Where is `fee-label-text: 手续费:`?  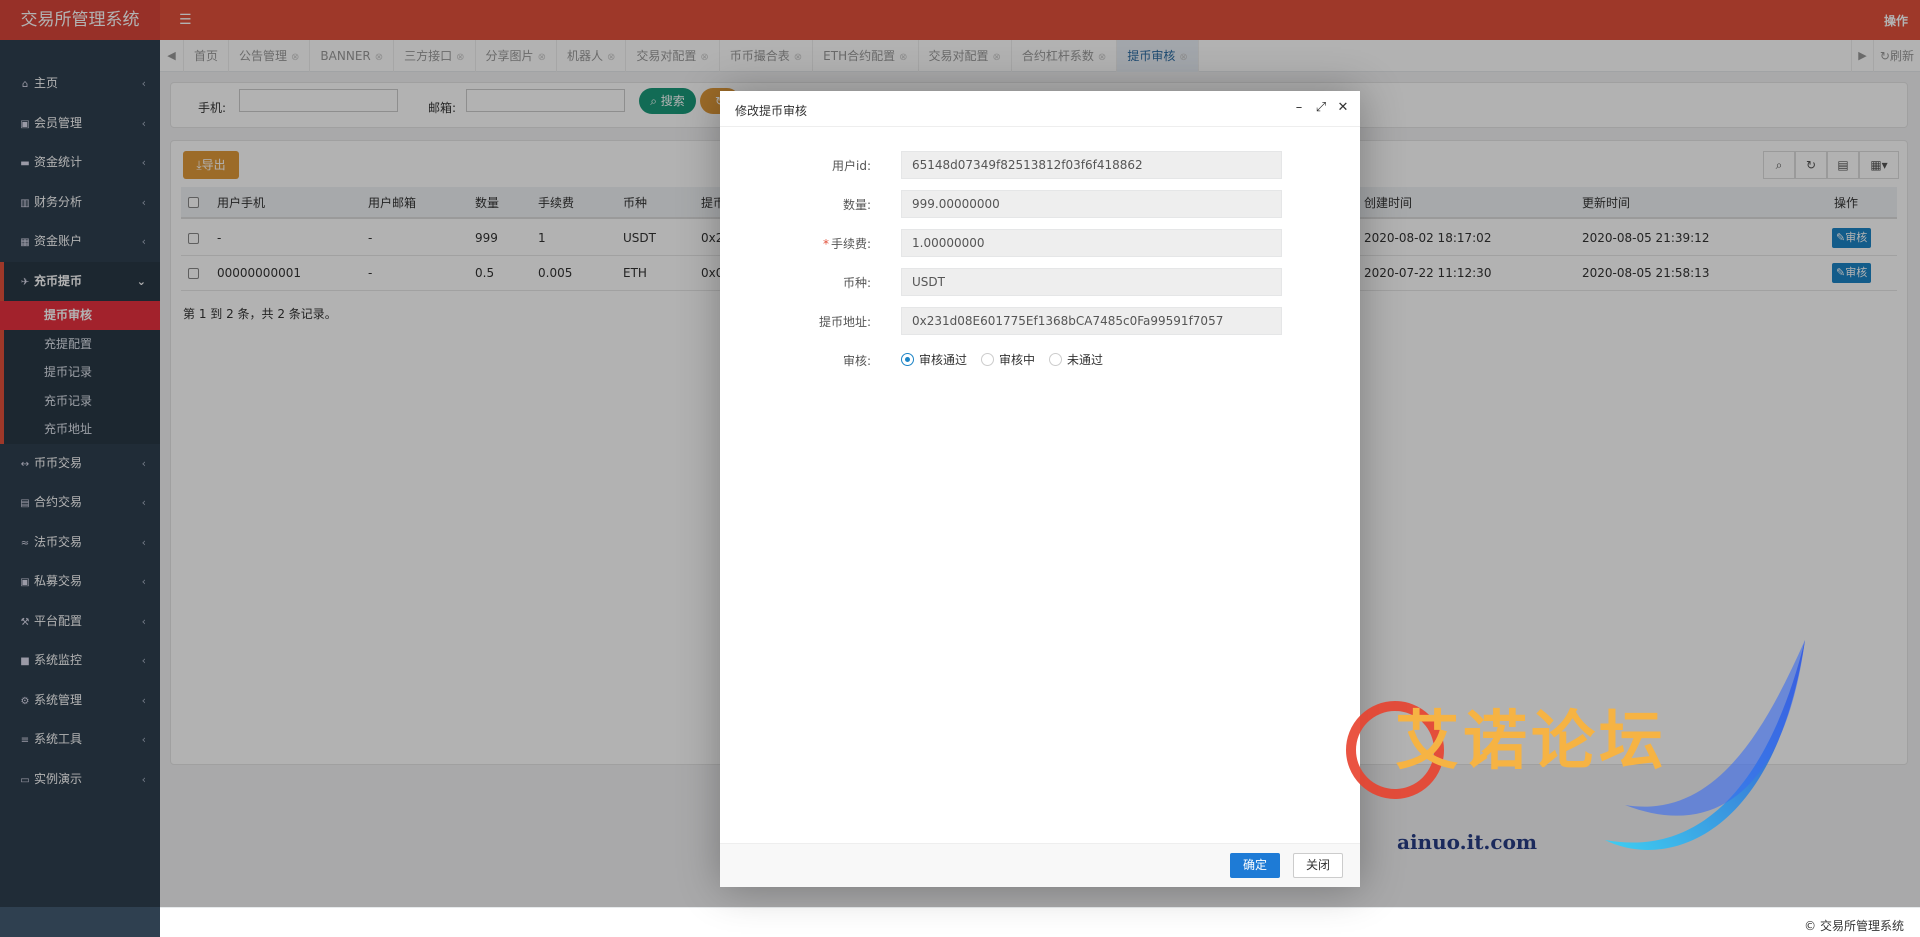 fee-label-text: 手续费: is located at coordinates (850, 244).